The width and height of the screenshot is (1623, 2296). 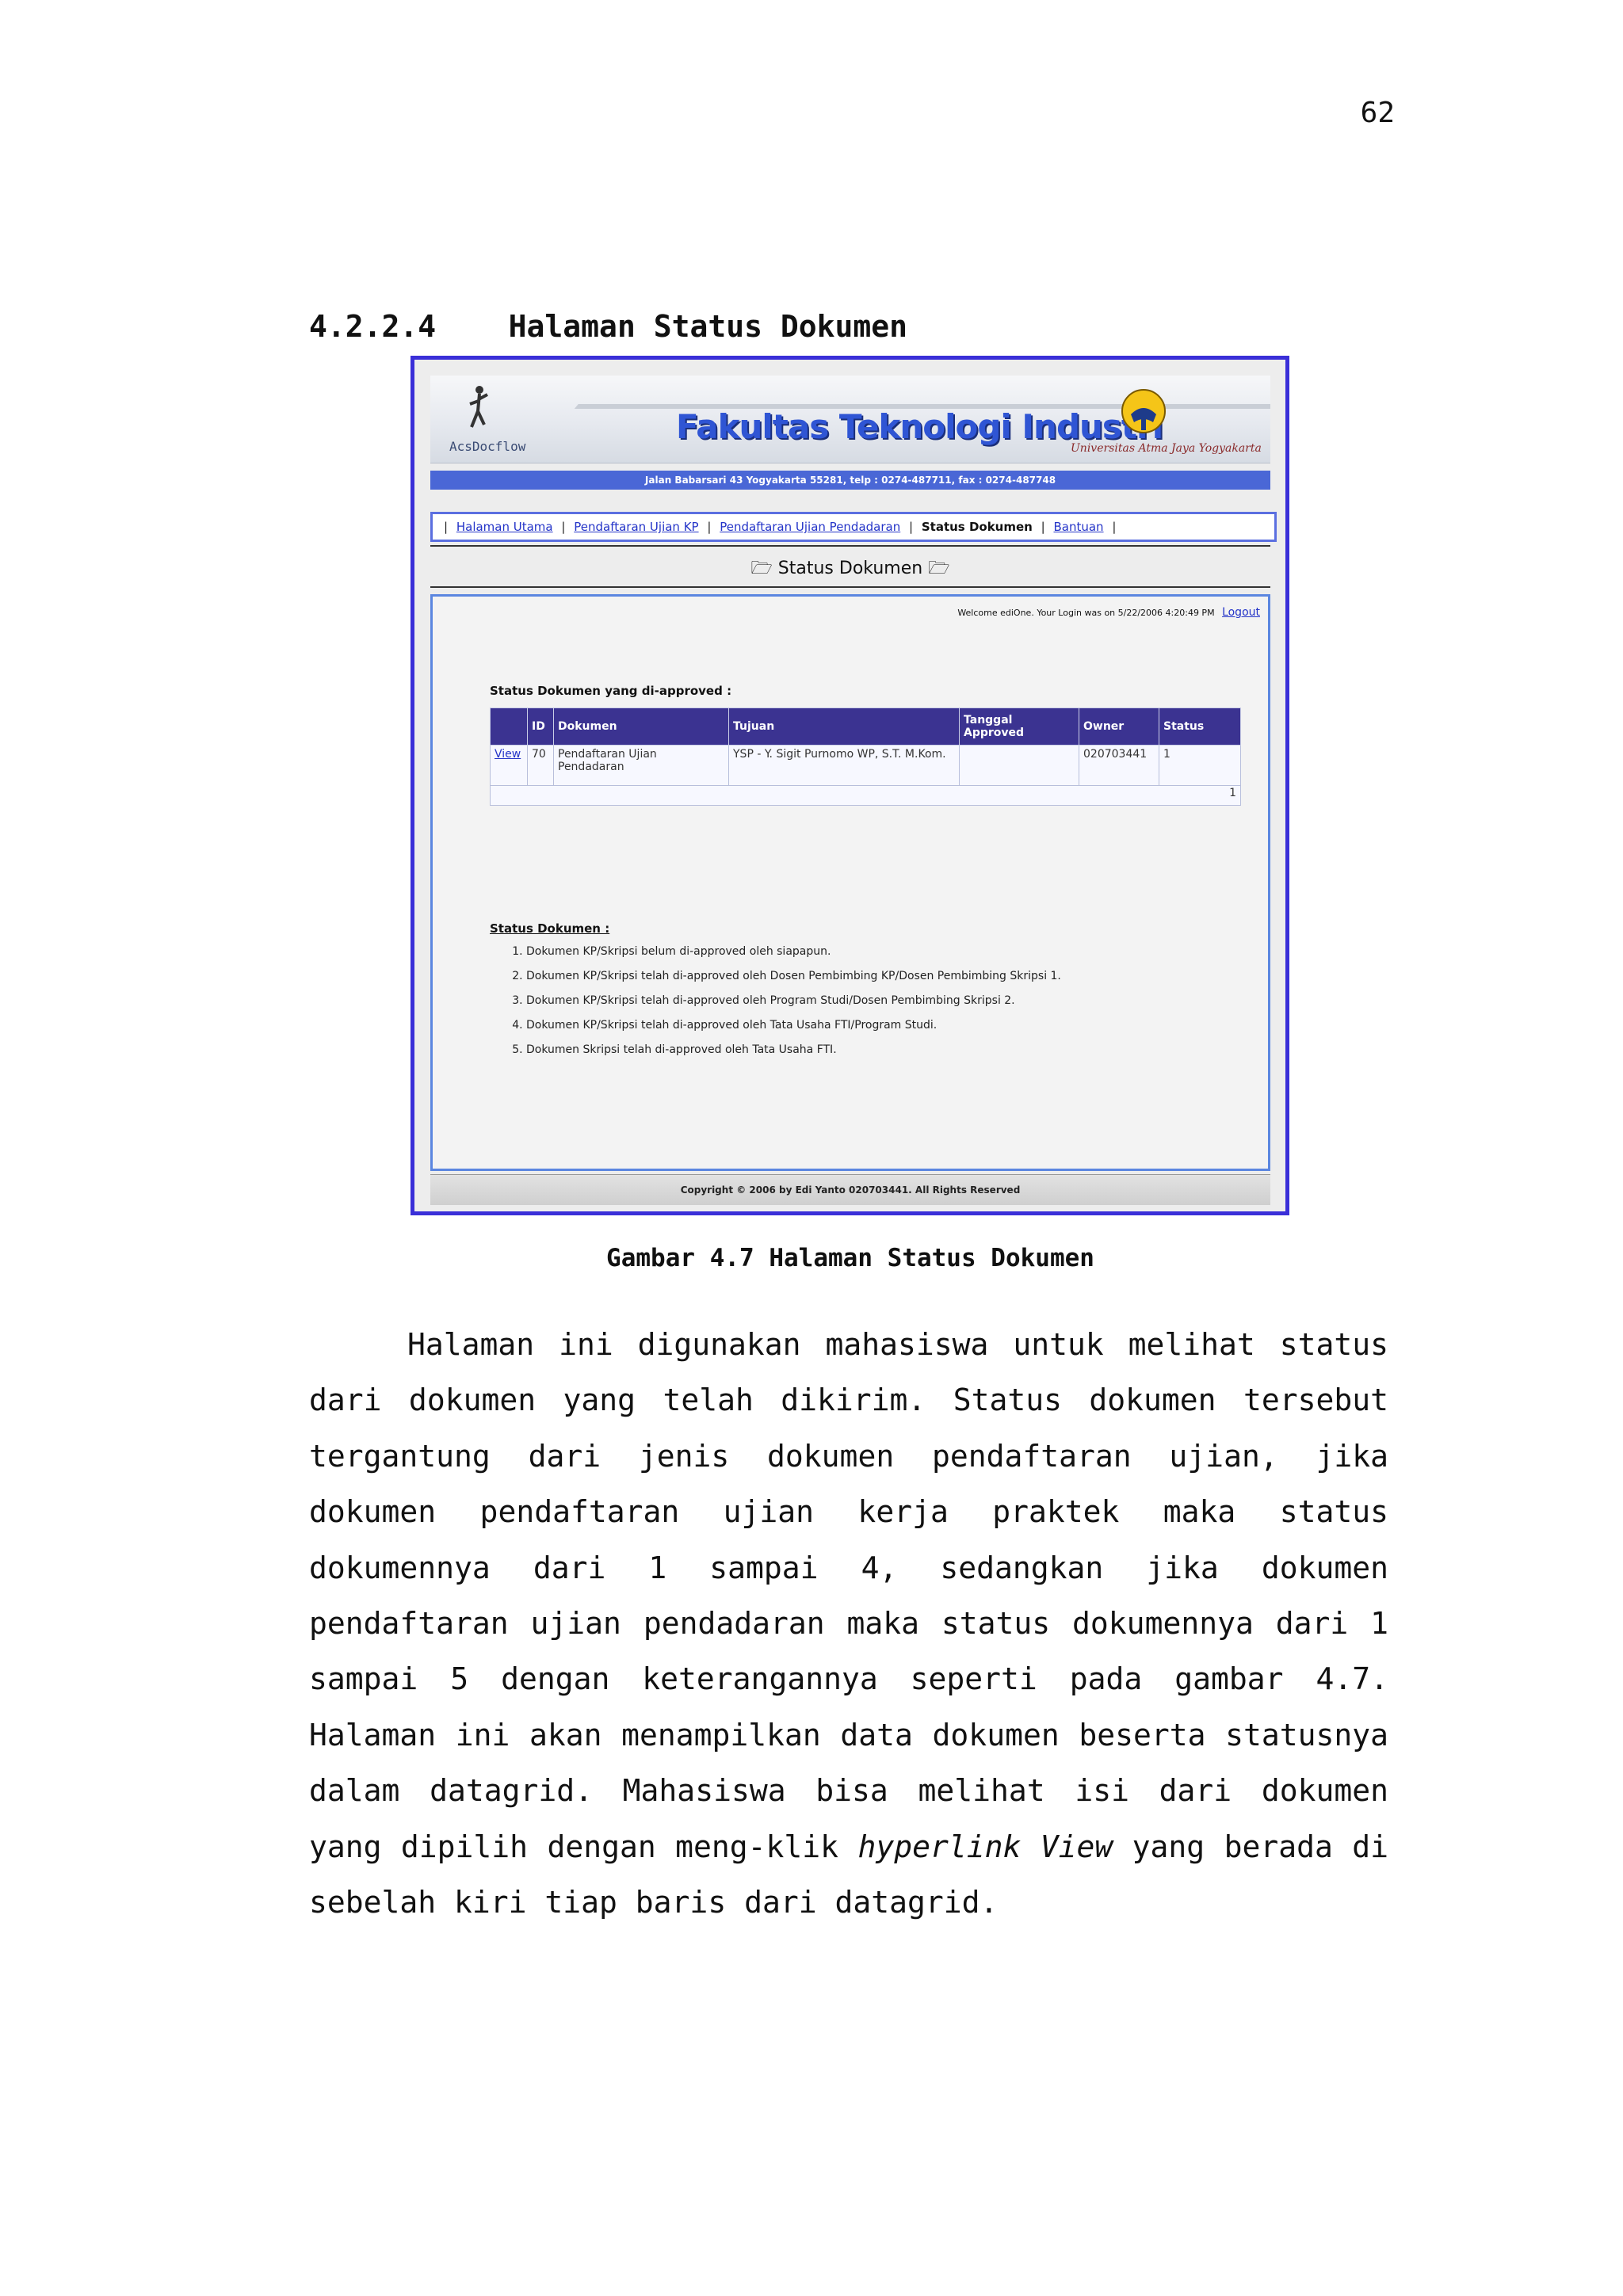 What do you see at coordinates (844, 765) in the screenshot?
I see `cell-tujuan: YSP - Y. Sigit Purnomo WP, S.T. M.Kom.` at bounding box center [844, 765].